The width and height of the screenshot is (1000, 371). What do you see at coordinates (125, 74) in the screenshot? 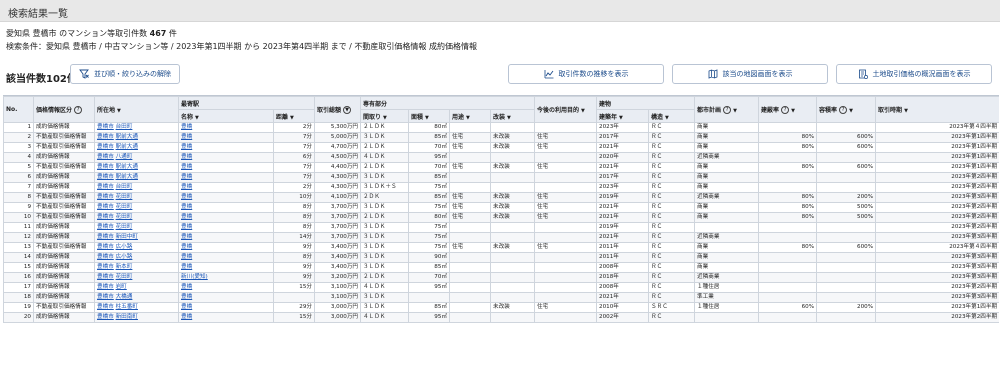
I see `clear-filter-button: 並び順・絞り込みの解除` at bounding box center [125, 74].